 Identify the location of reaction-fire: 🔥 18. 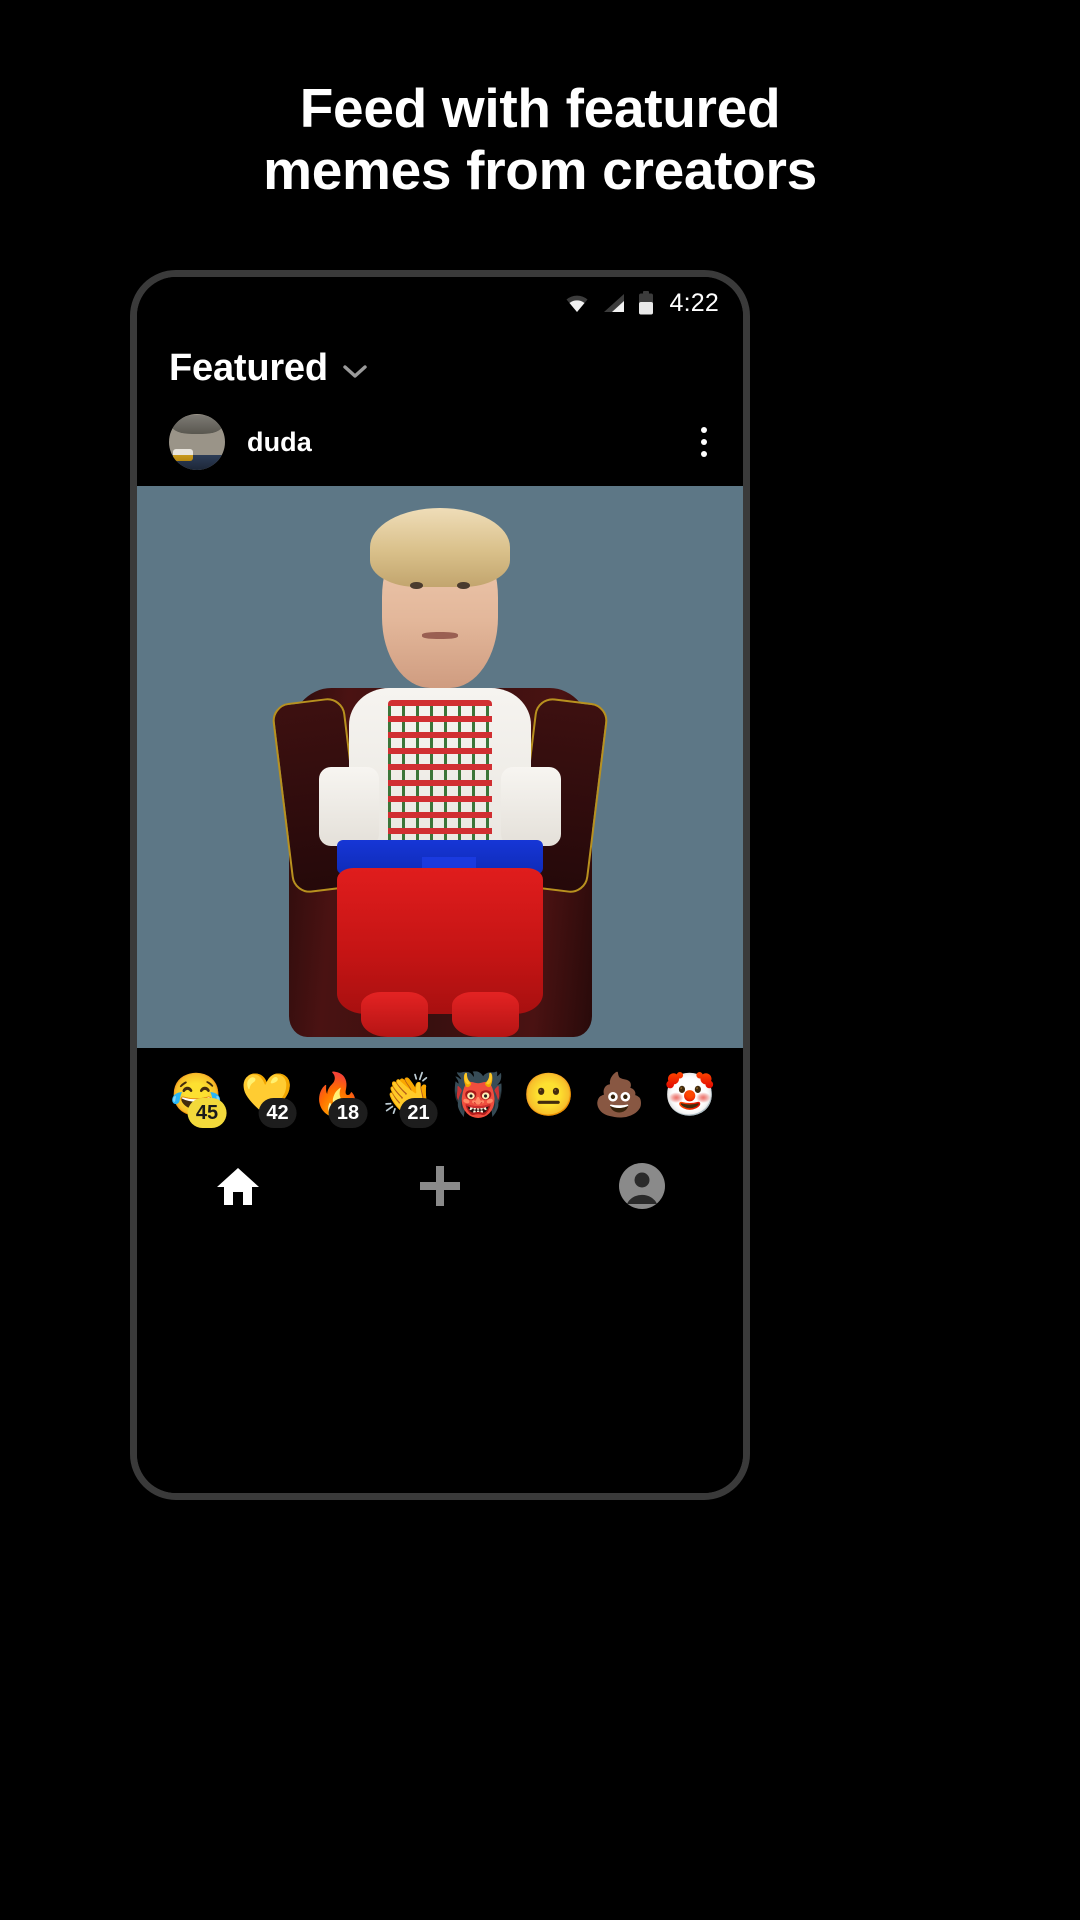
(337, 1101).